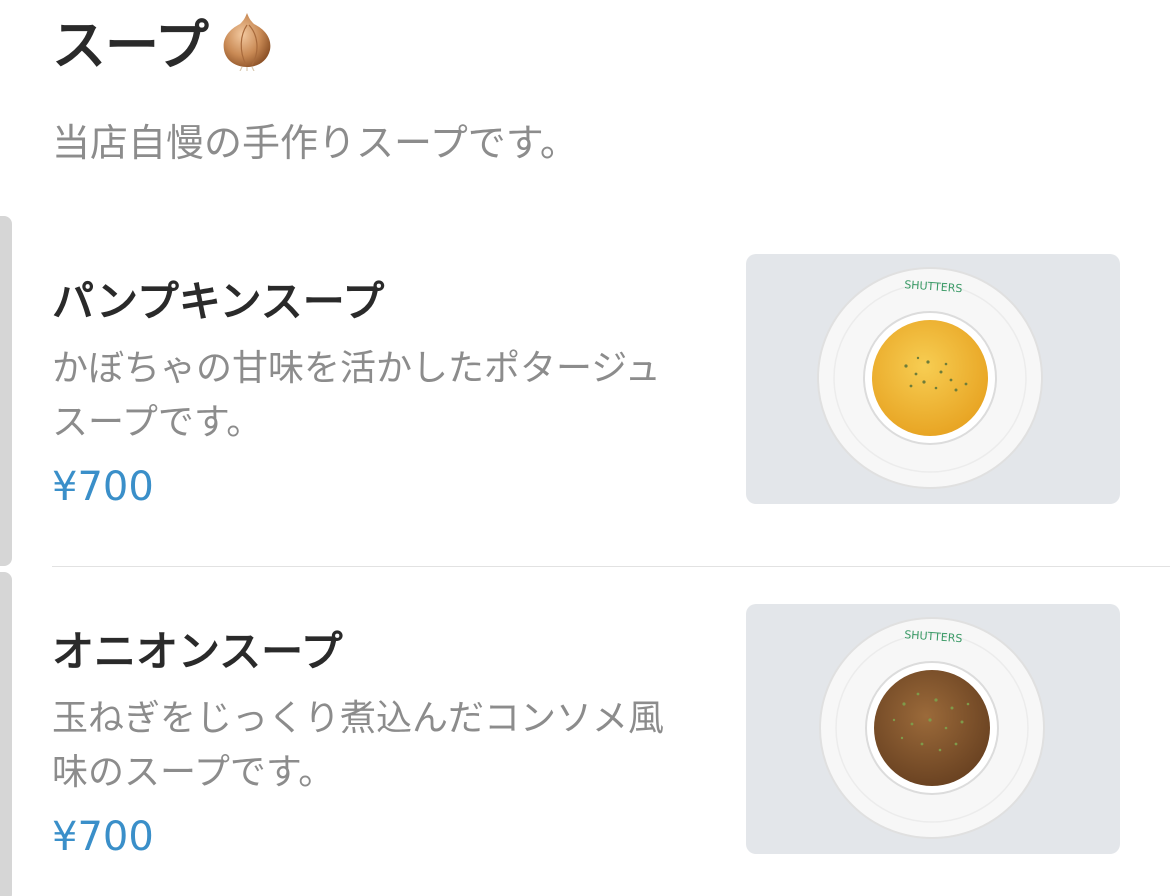 This screenshot has height=896, width=1170. What do you see at coordinates (315, 143) in the screenshot?
I see `section-description: 当店自慢の手作りスープです。` at bounding box center [315, 143].